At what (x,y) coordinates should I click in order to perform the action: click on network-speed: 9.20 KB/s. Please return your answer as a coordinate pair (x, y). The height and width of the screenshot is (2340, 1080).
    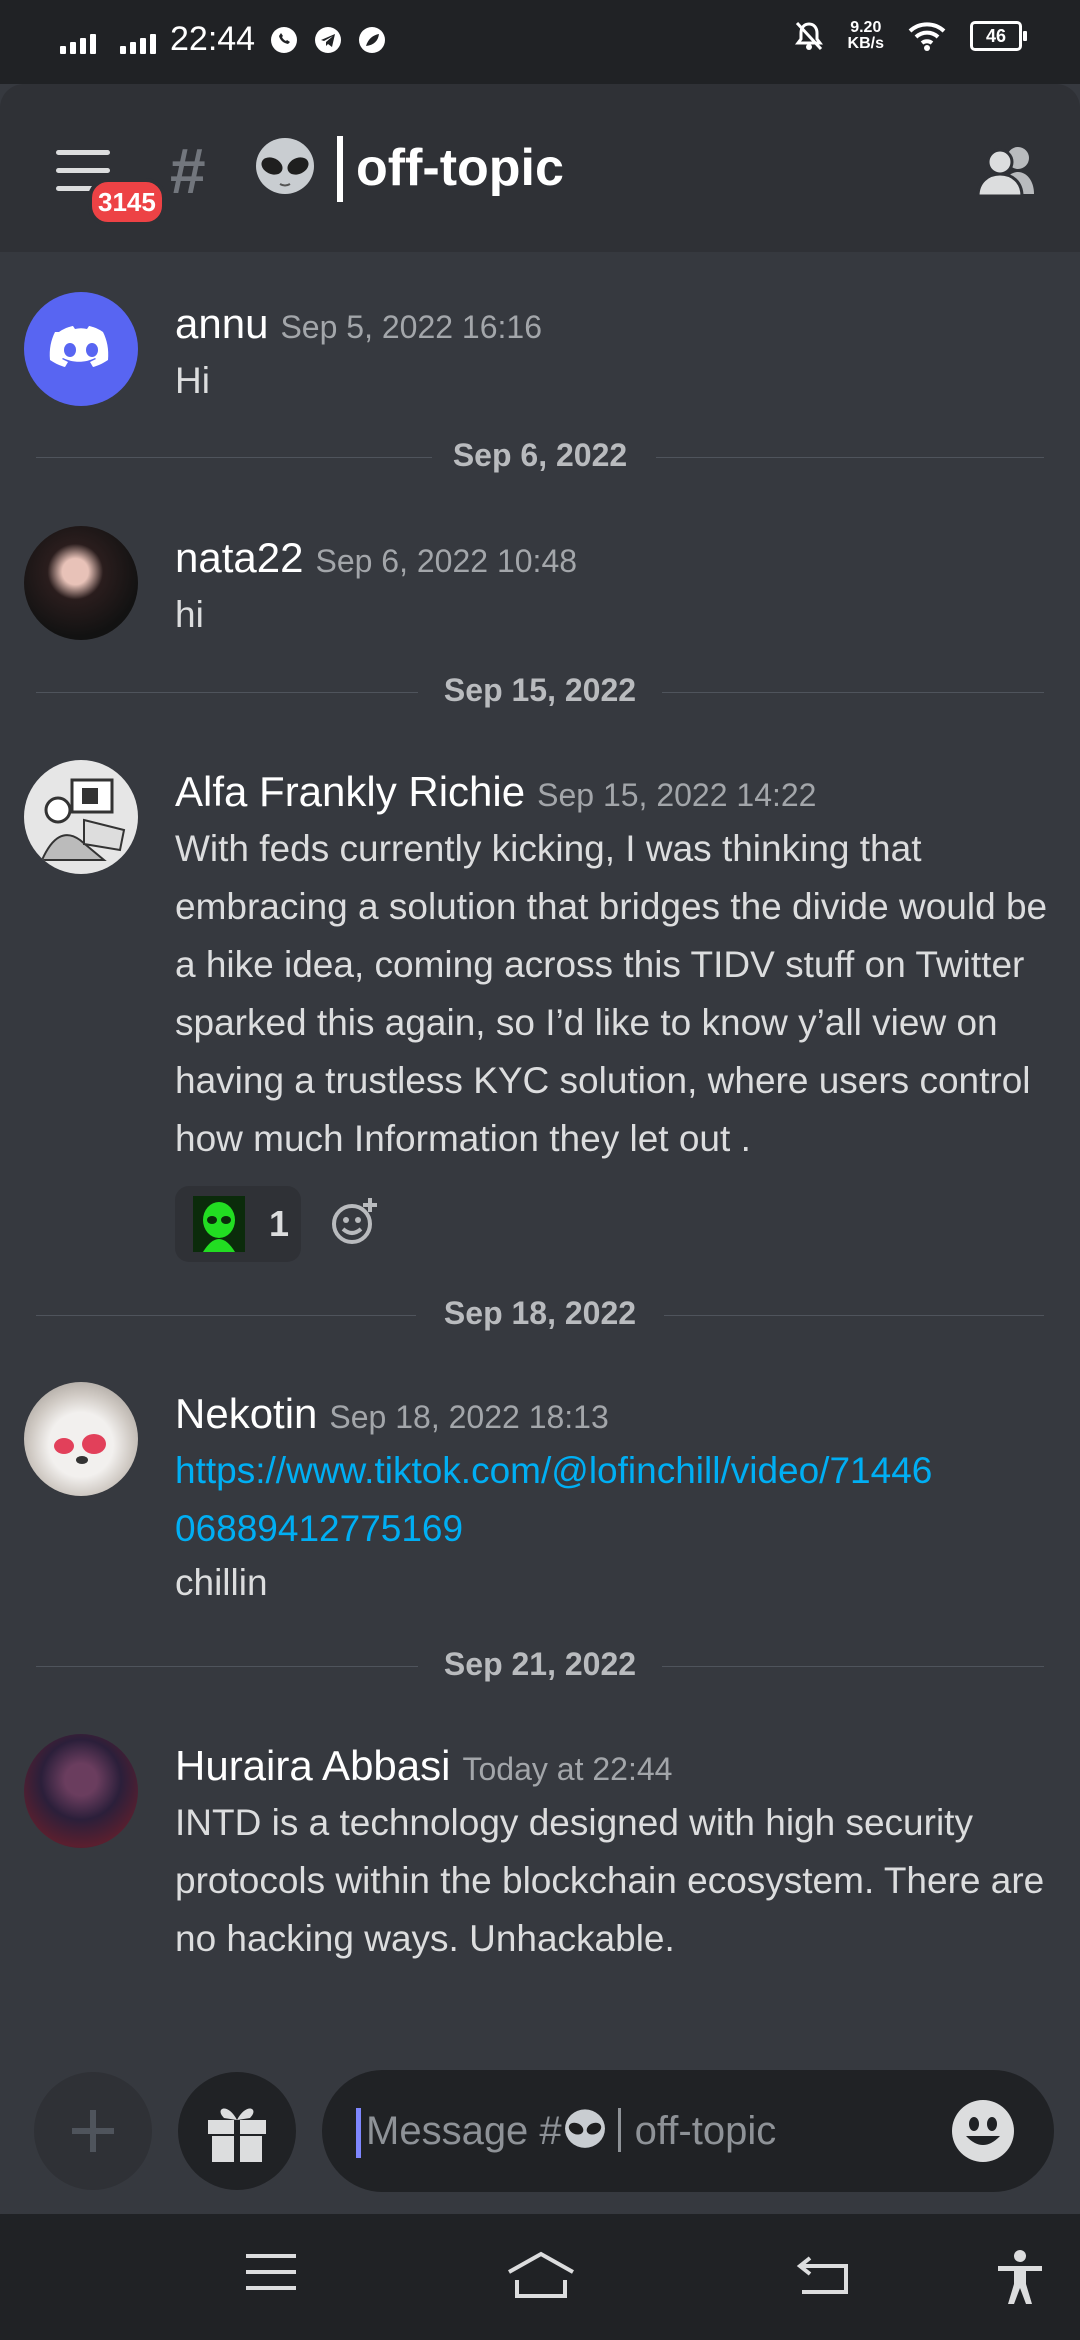
    Looking at the image, I should click on (865, 35).